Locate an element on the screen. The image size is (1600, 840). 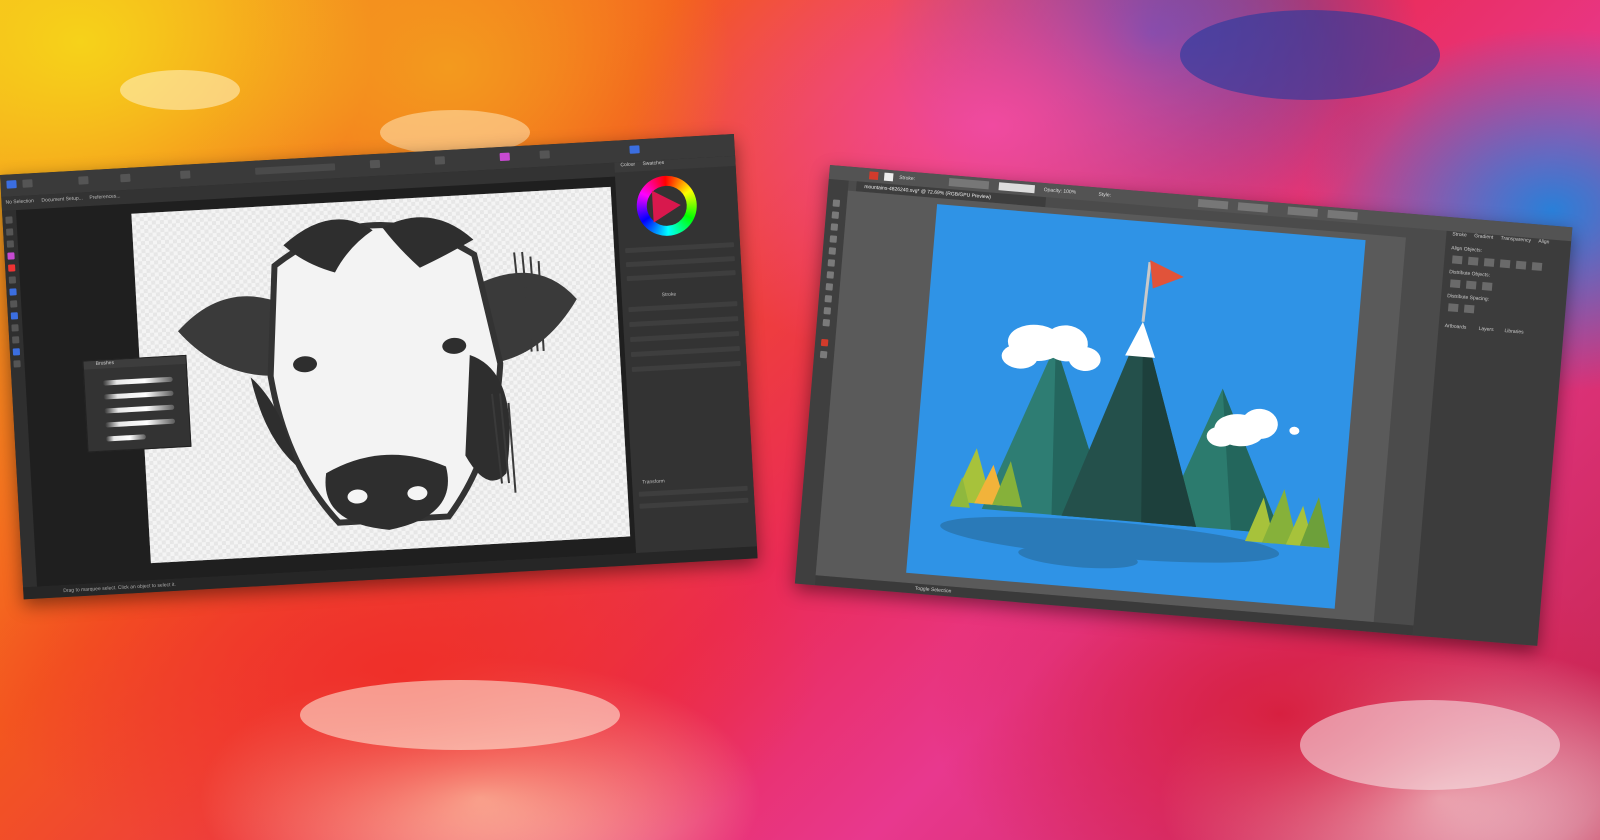
stroke-swatch is located at coordinates (888, 177).